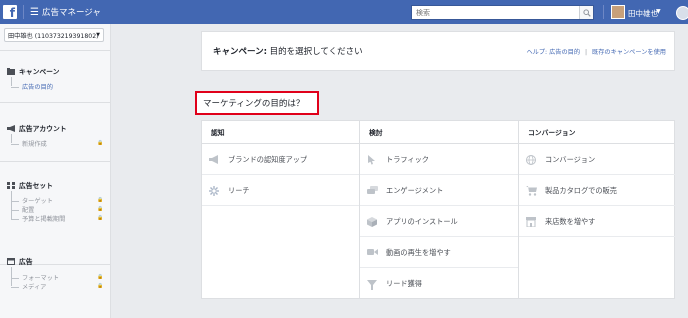 The width and height of the screenshot is (688, 318). Describe the element at coordinates (71, 12) in the screenshot. I see `app-title: 広告マネージャ` at that location.